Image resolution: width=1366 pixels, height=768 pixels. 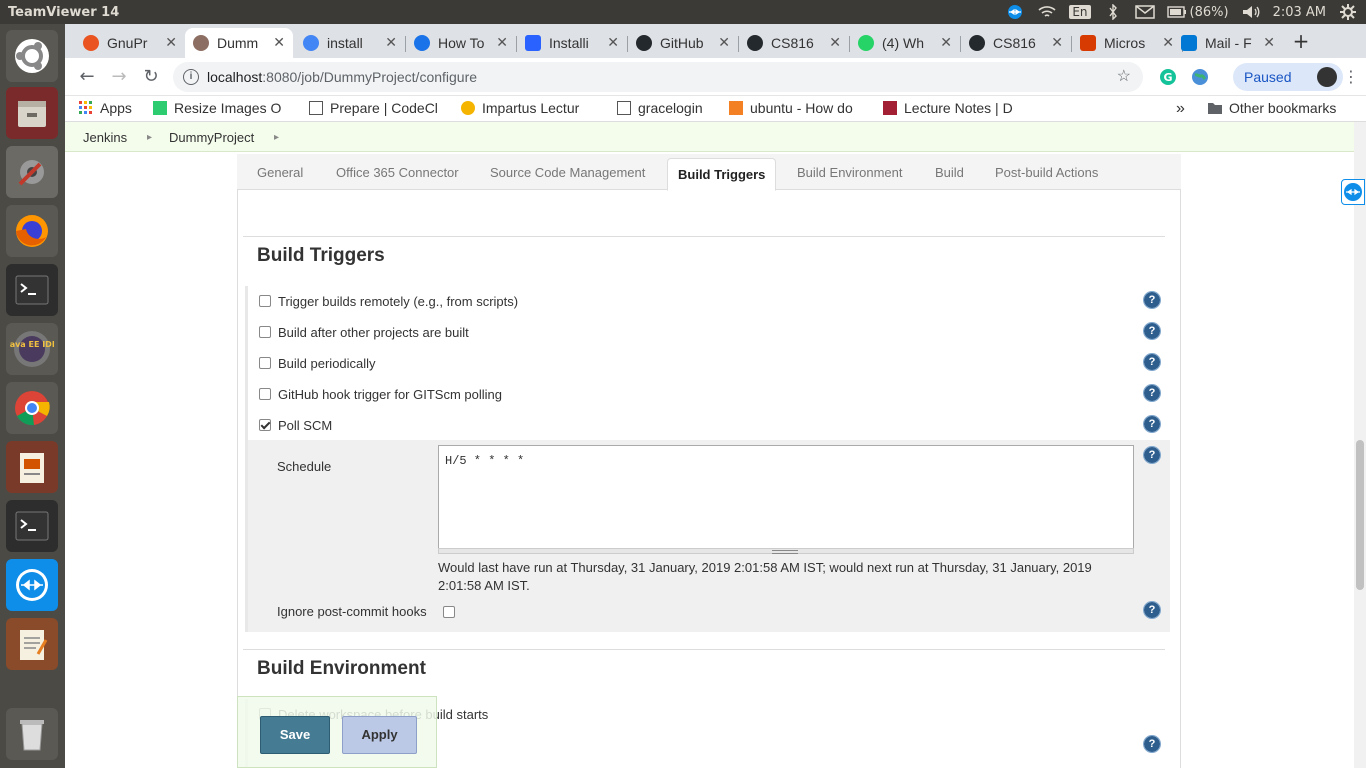 I want to click on tab-general: General, so click(x=280, y=172).